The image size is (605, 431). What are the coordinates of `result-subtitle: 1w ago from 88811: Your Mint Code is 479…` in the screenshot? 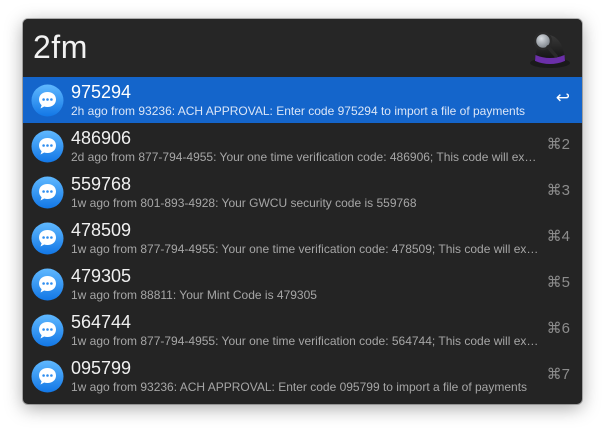 It's located at (194, 295).